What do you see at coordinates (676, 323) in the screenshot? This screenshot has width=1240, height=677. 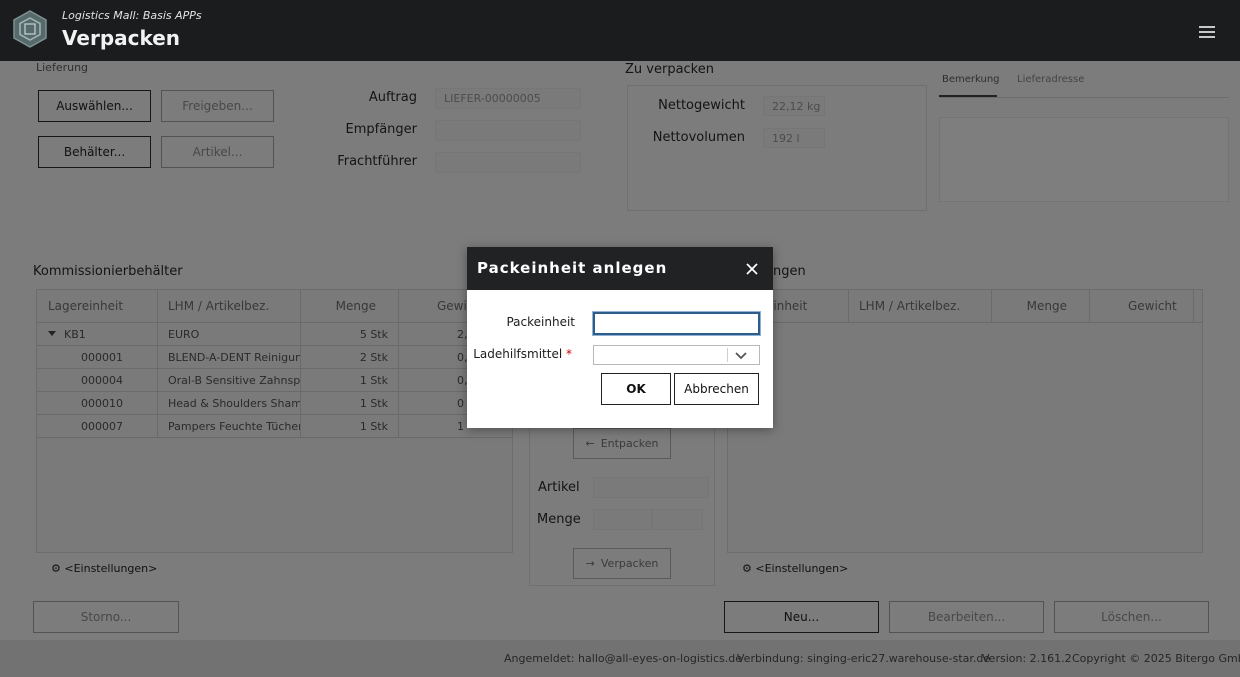 I see `pack-unit-input` at bounding box center [676, 323].